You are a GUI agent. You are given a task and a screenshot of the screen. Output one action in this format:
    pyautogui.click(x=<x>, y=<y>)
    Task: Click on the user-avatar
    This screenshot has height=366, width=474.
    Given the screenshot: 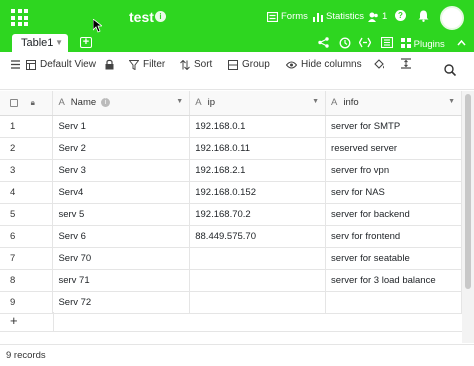 What is the action you would take?
    pyautogui.click(x=452, y=18)
    